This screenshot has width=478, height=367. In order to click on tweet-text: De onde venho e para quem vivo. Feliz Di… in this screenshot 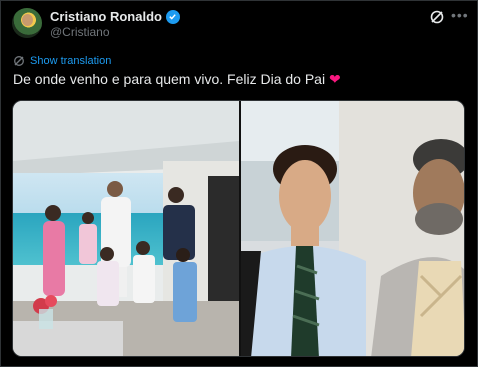, I will do `click(177, 79)`.